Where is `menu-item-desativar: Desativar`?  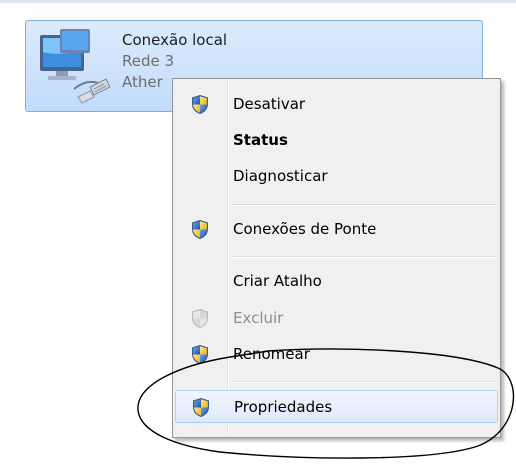 menu-item-desativar: Desativar is located at coordinates (336, 104).